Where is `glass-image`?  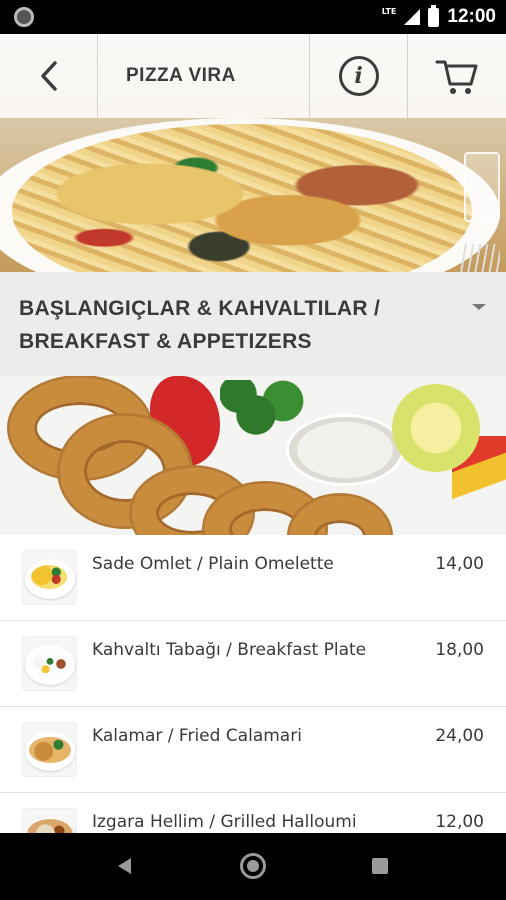
glass-image is located at coordinates (482, 187).